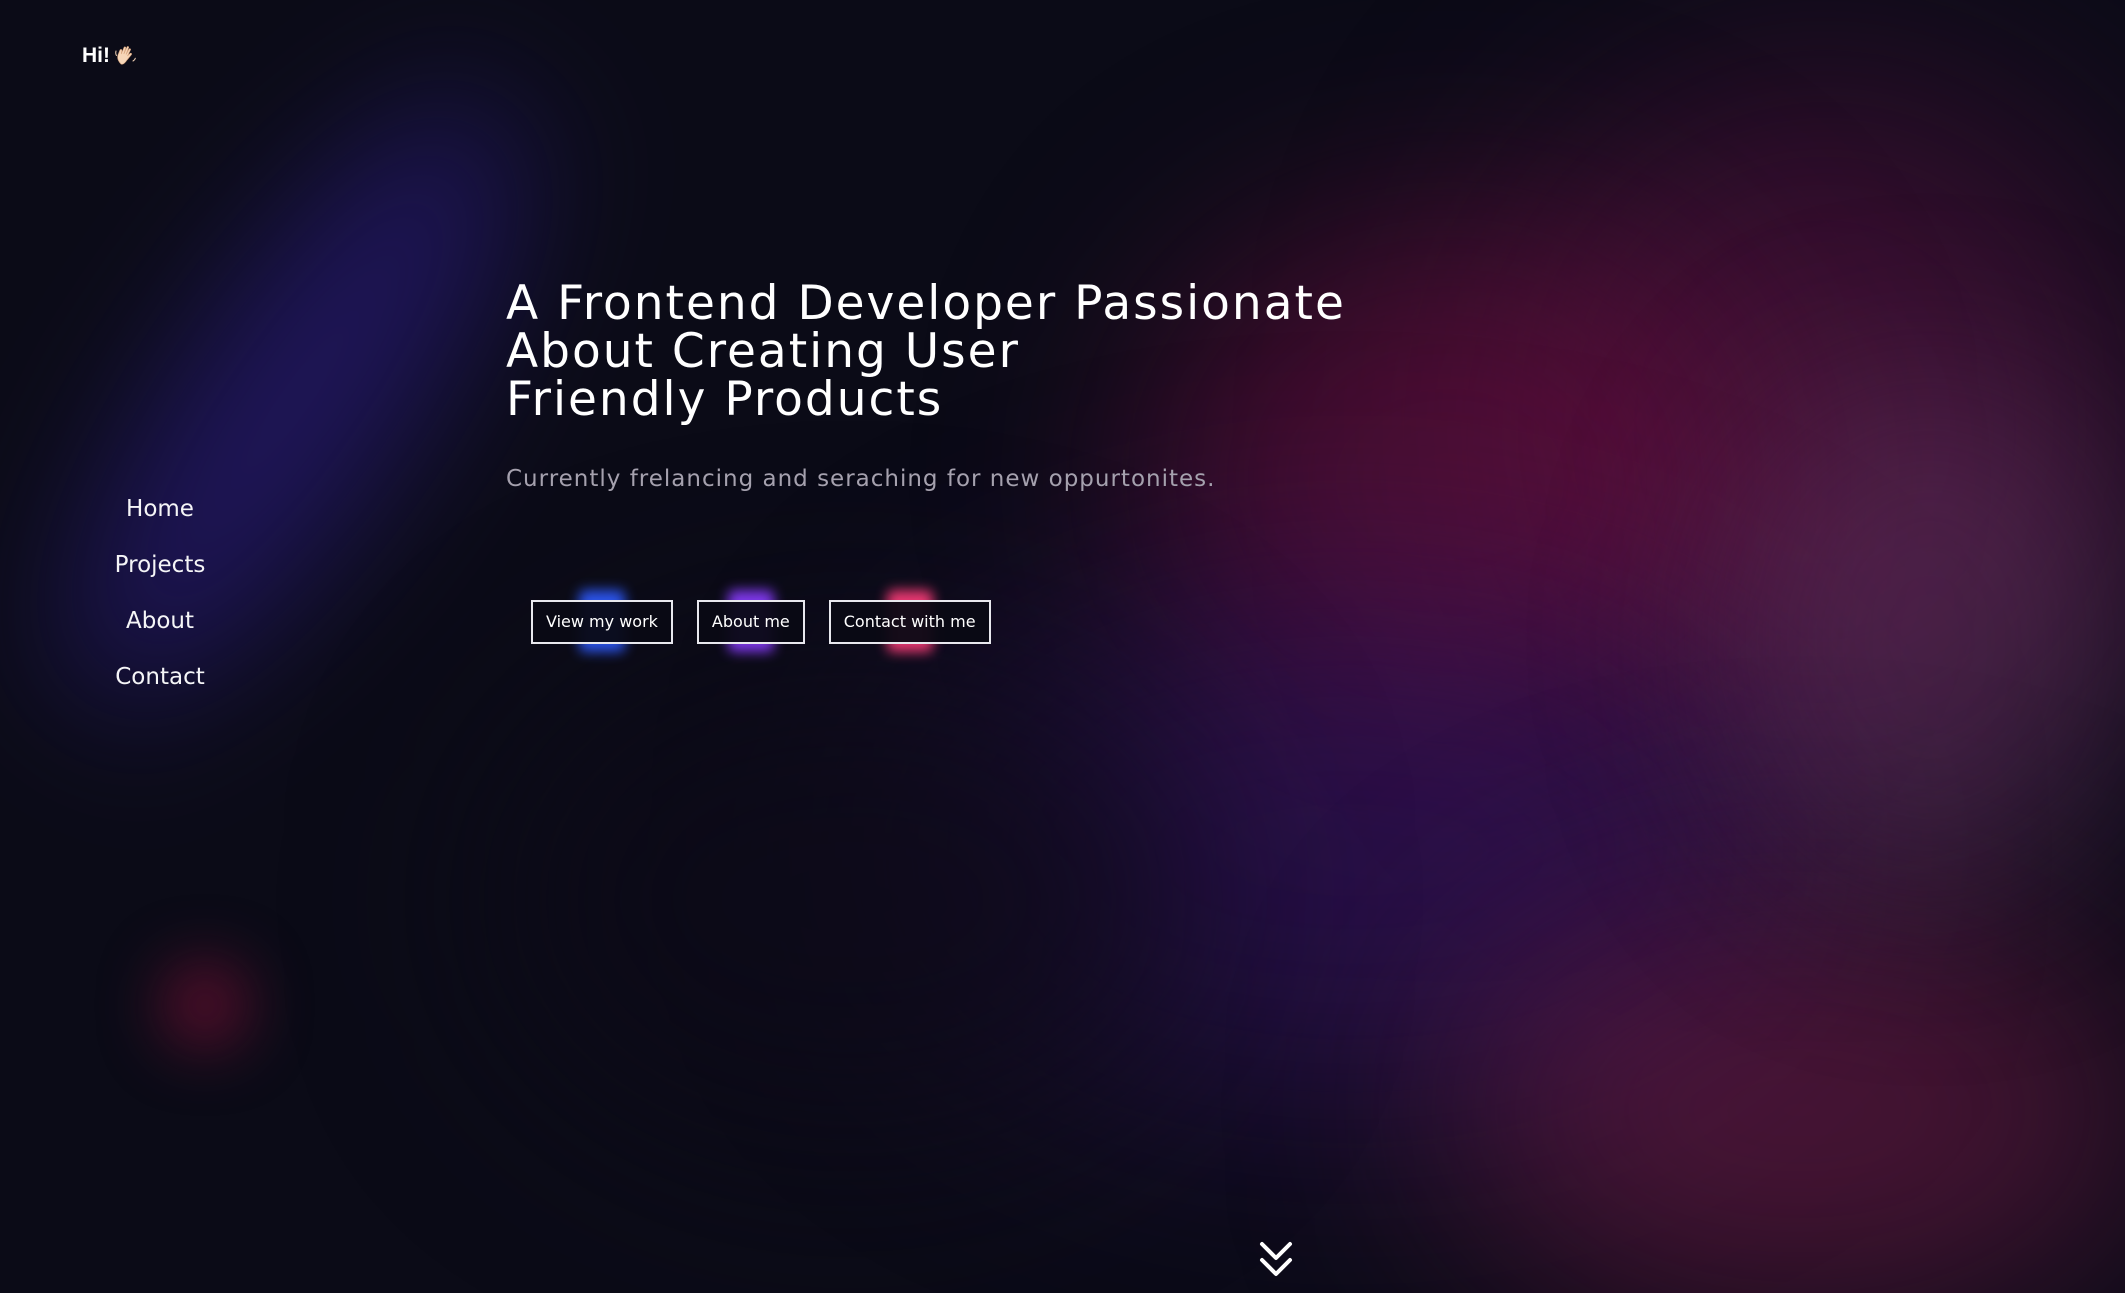 The width and height of the screenshot is (2125, 1293). Describe the element at coordinates (725, 399) in the screenshot. I see `hero-title-line: Friendly Products` at that location.